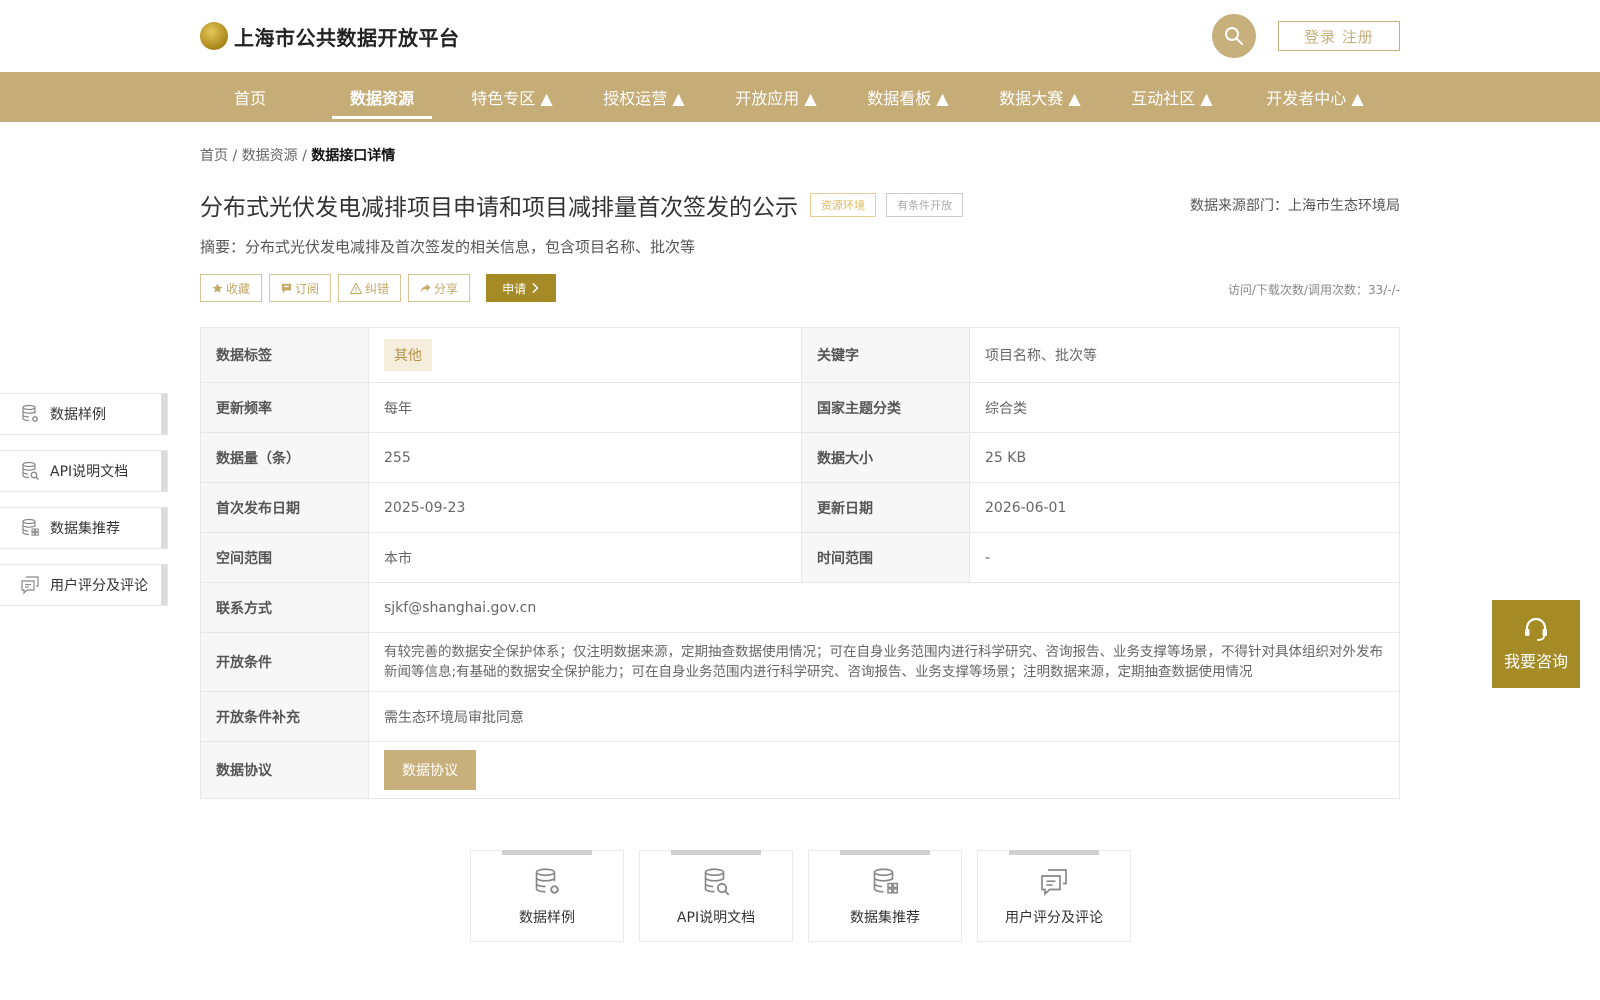 This screenshot has width=1600, height=1000. I want to click on contact-email: sjkf@shanghai.gov.cn, so click(884, 607).